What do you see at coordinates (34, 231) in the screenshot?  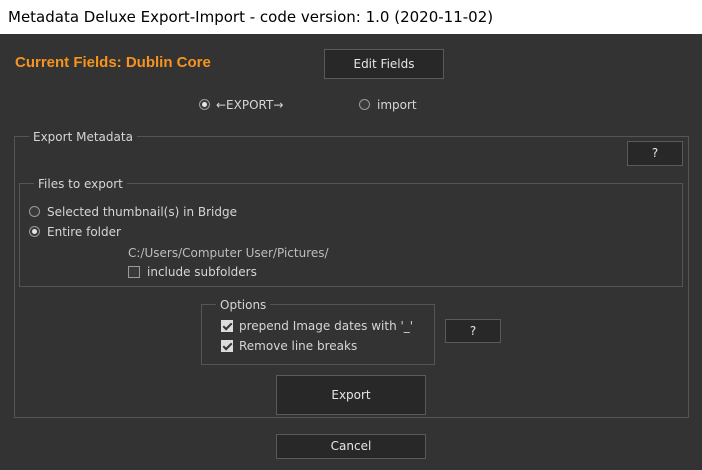 I see `entire-folder-radio` at bounding box center [34, 231].